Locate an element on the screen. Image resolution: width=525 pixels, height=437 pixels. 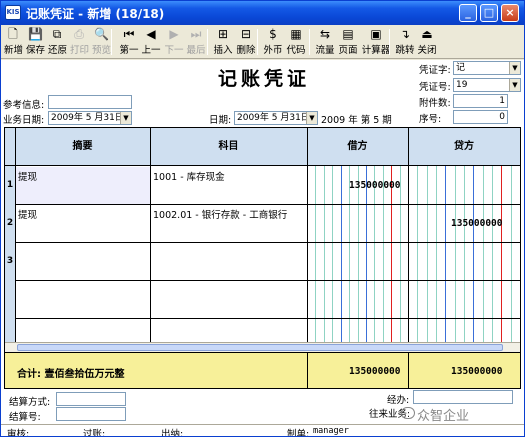
biz-date-picker: 2009年 5 月31日 ▼ is located at coordinates (90, 118).